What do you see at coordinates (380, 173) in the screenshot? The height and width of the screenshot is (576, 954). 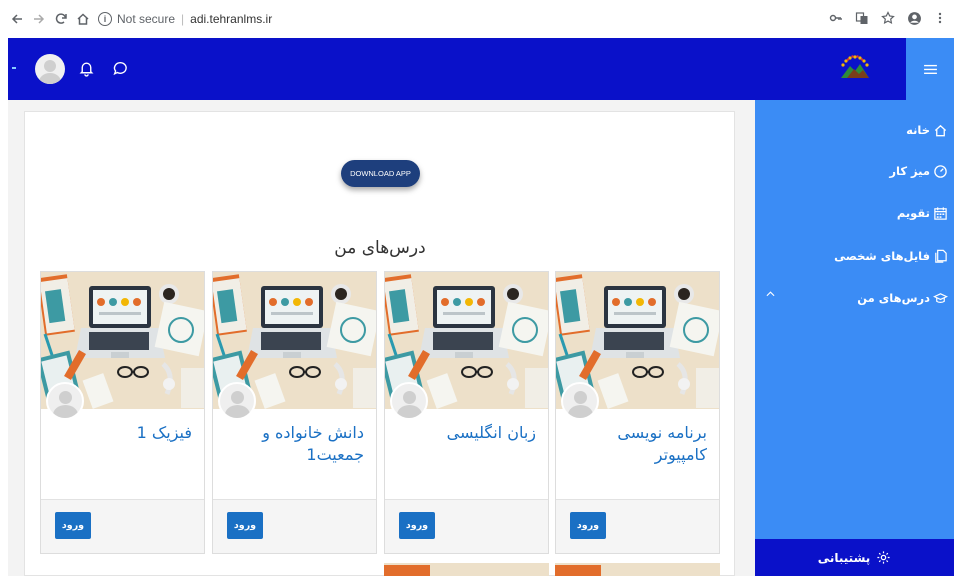 I see `download-app-button: DOWNLOAD APP` at bounding box center [380, 173].